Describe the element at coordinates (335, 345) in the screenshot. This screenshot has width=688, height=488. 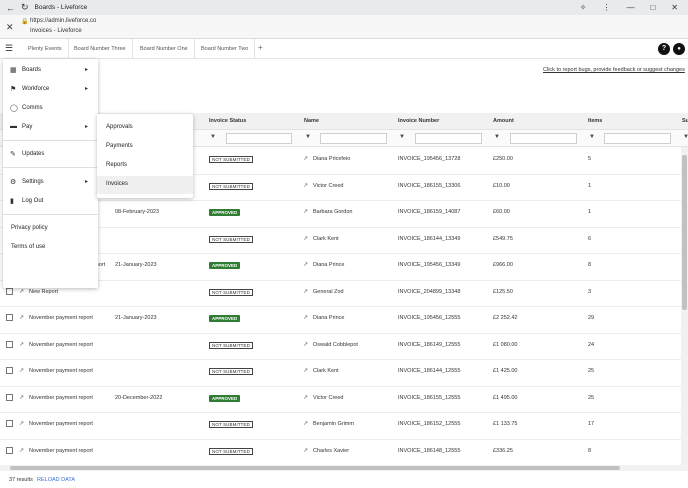
I see `worker-name: Oswald Cobblepot` at that location.